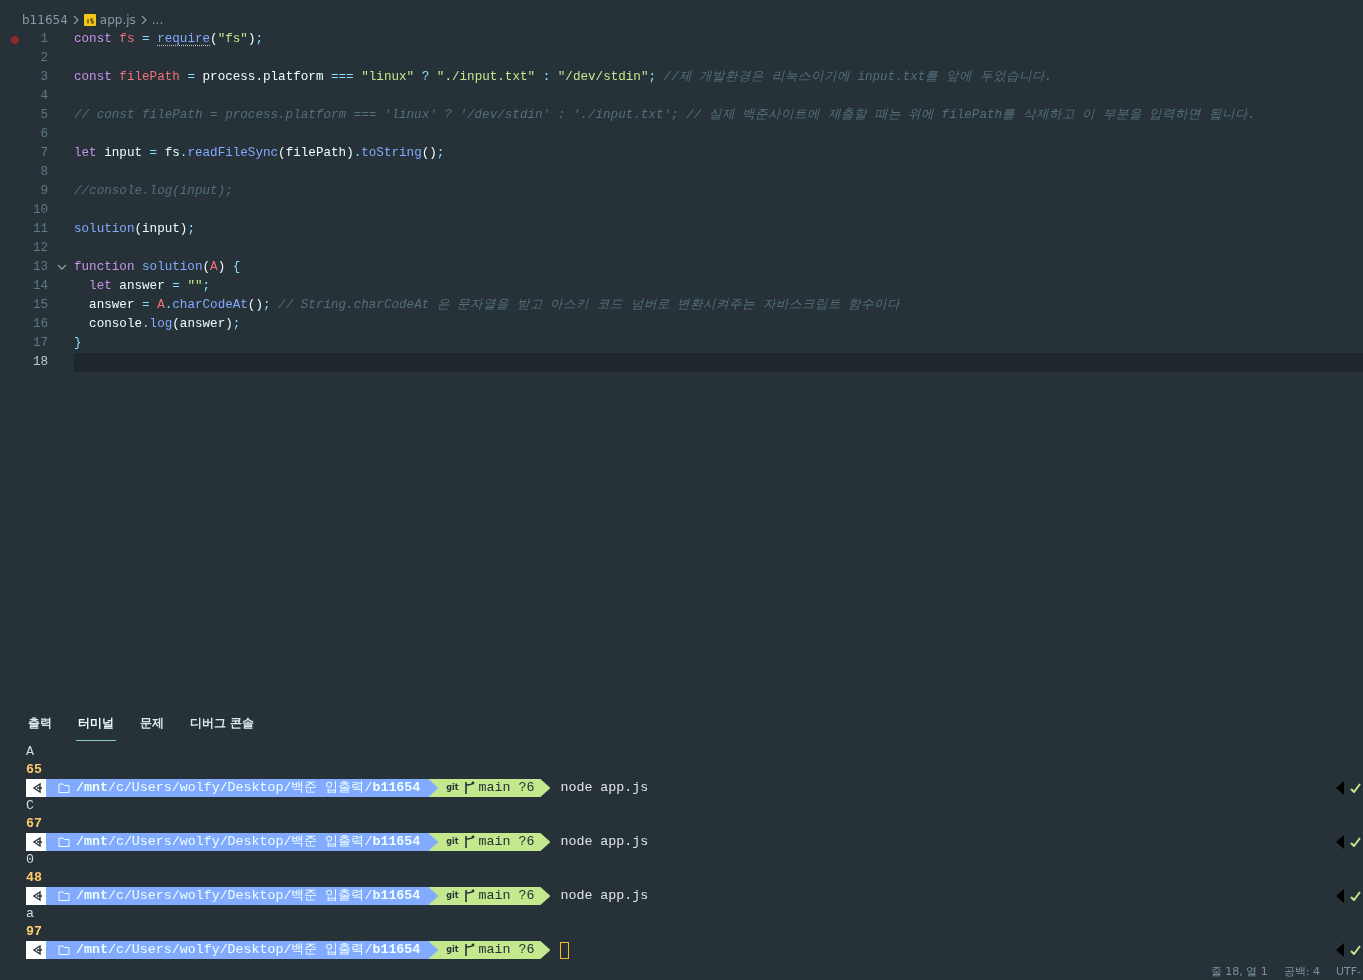  Describe the element at coordinates (15, 39) in the screenshot. I see `breakpoint-dot` at that location.